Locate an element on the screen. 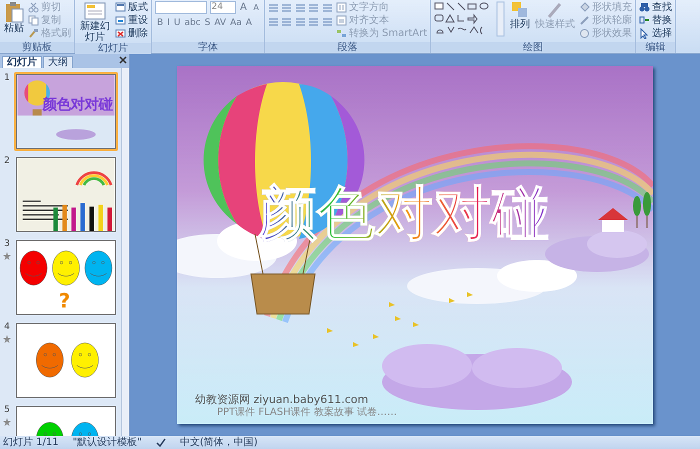  grow-font-button: A is located at coordinates (243, 7).